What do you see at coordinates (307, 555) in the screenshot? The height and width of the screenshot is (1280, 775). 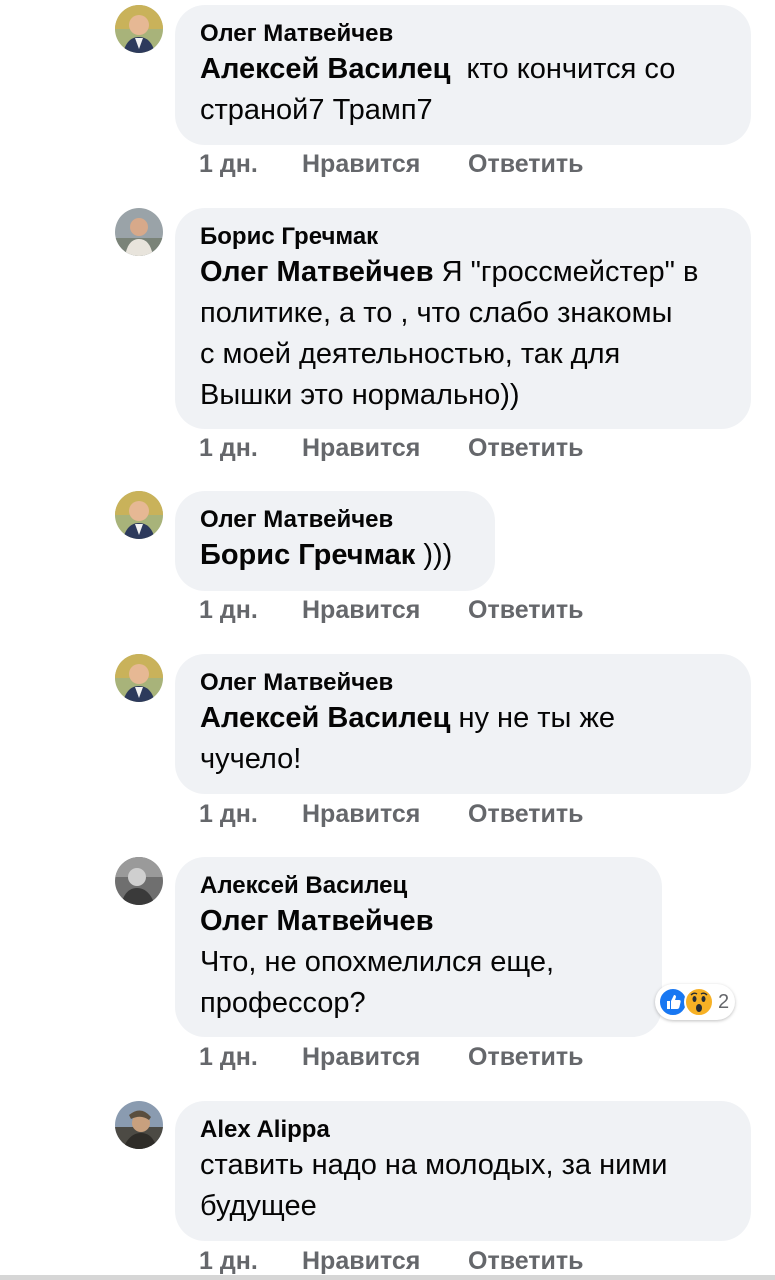 I see `mention-link: Борис Гречмак` at bounding box center [307, 555].